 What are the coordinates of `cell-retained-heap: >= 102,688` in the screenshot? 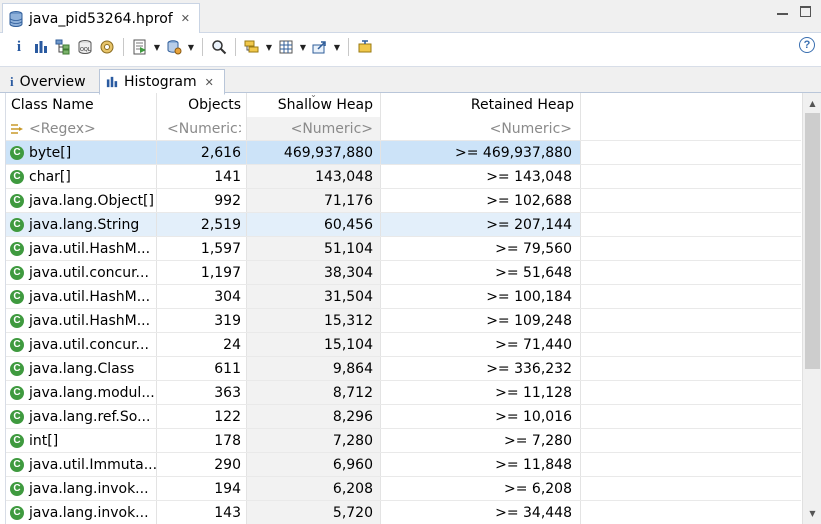 It's located at (481, 200).